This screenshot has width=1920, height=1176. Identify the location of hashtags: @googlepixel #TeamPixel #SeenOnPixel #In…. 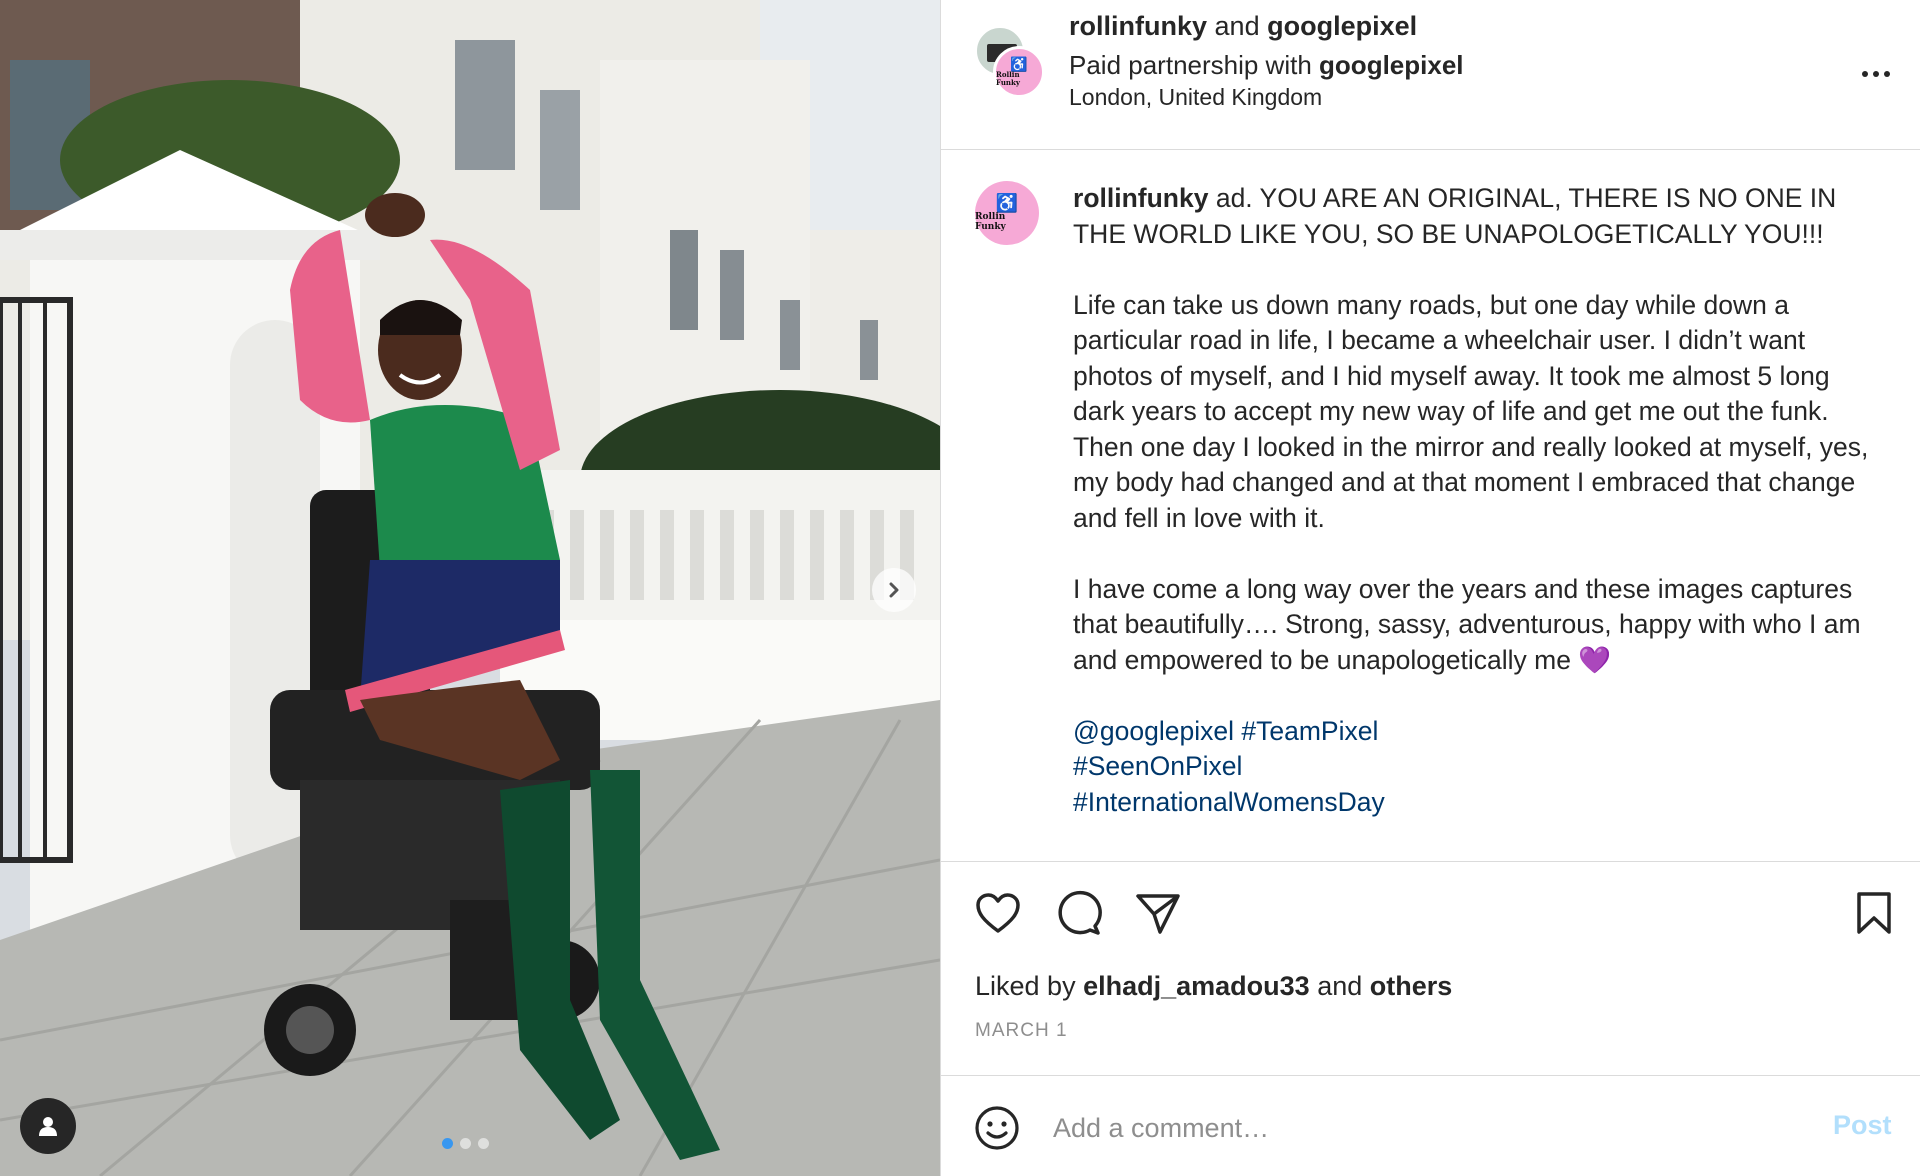
(1478, 767).